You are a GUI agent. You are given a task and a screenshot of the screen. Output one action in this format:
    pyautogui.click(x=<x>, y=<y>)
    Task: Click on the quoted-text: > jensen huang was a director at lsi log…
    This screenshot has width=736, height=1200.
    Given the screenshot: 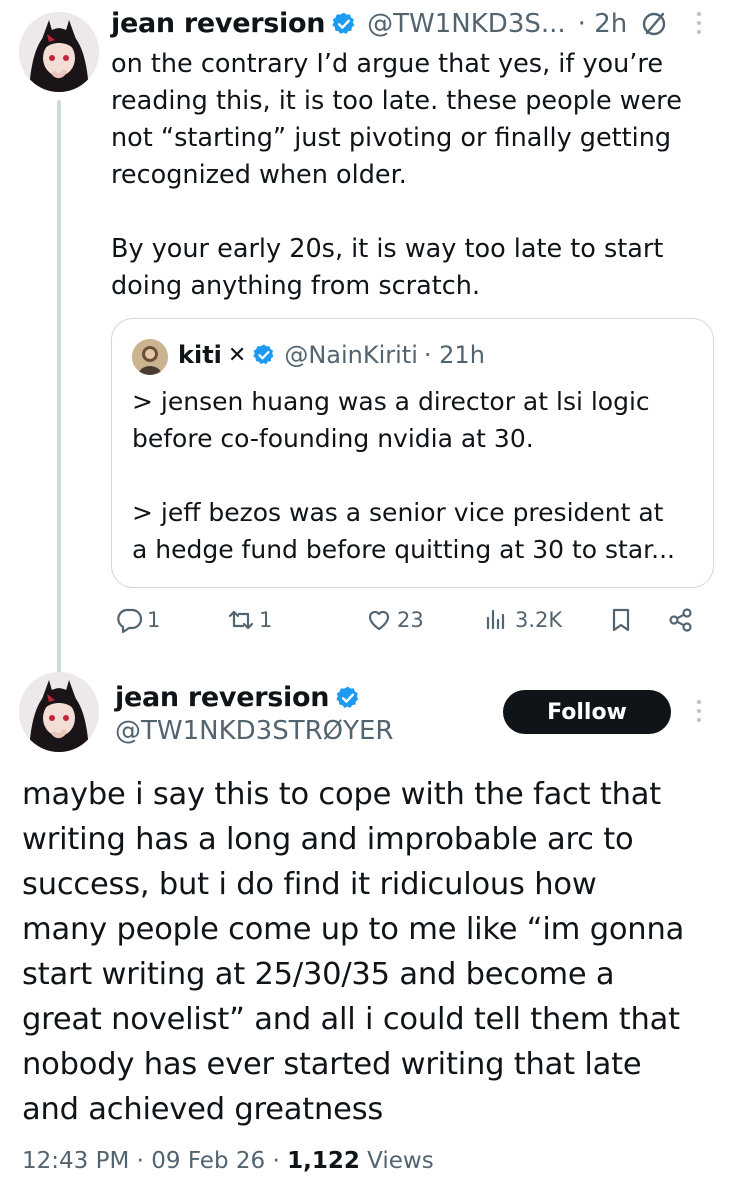 What is the action you would take?
    pyautogui.click(x=403, y=475)
    